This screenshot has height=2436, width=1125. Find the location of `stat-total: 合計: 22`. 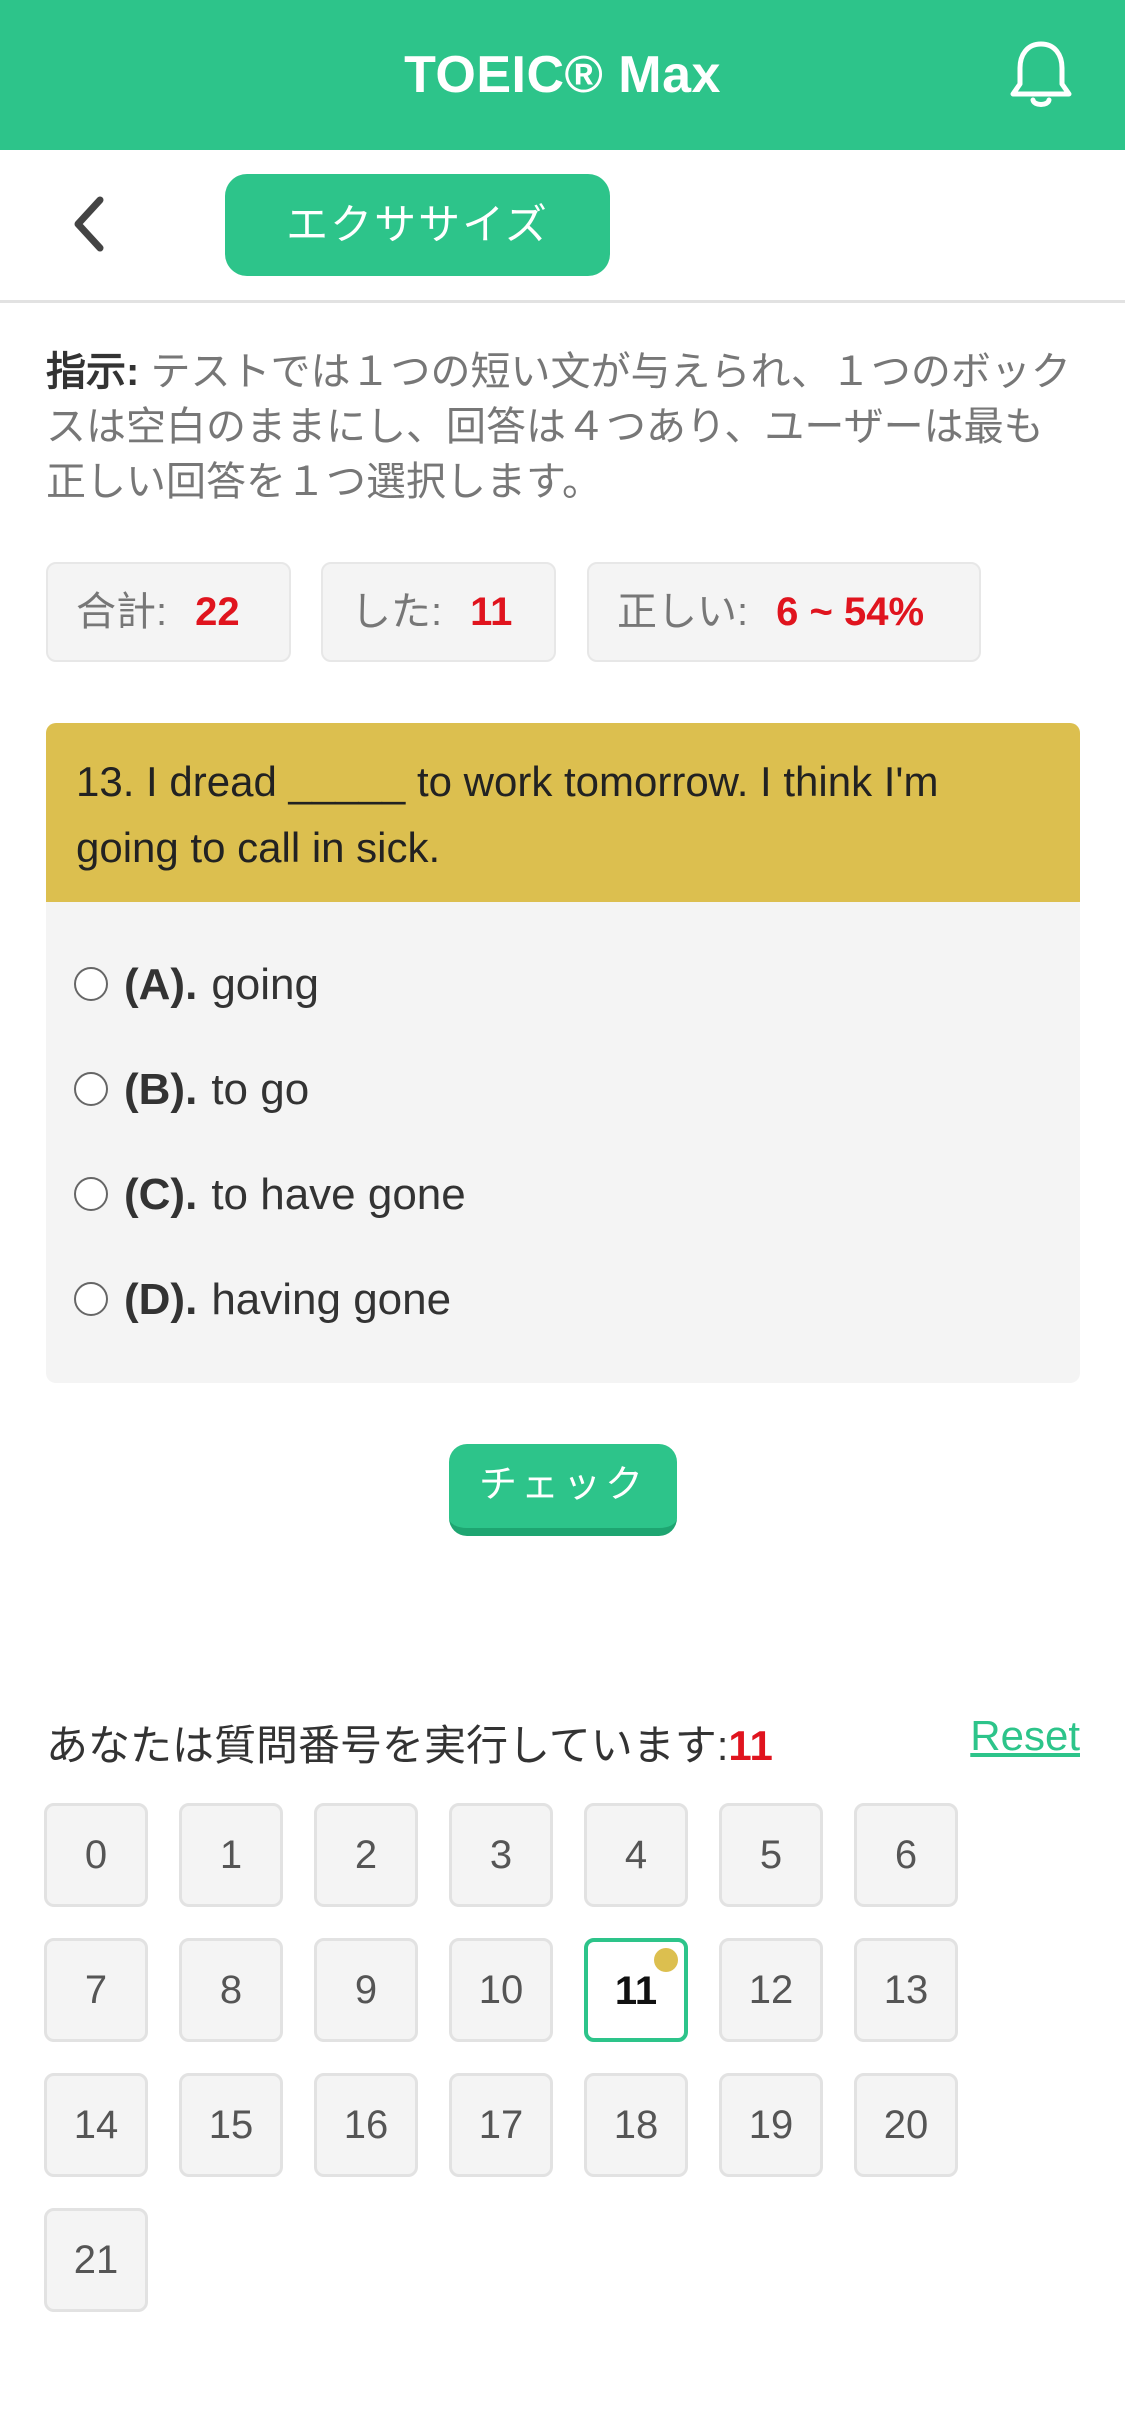

stat-total: 合計: 22 is located at coordinates (168, 612).